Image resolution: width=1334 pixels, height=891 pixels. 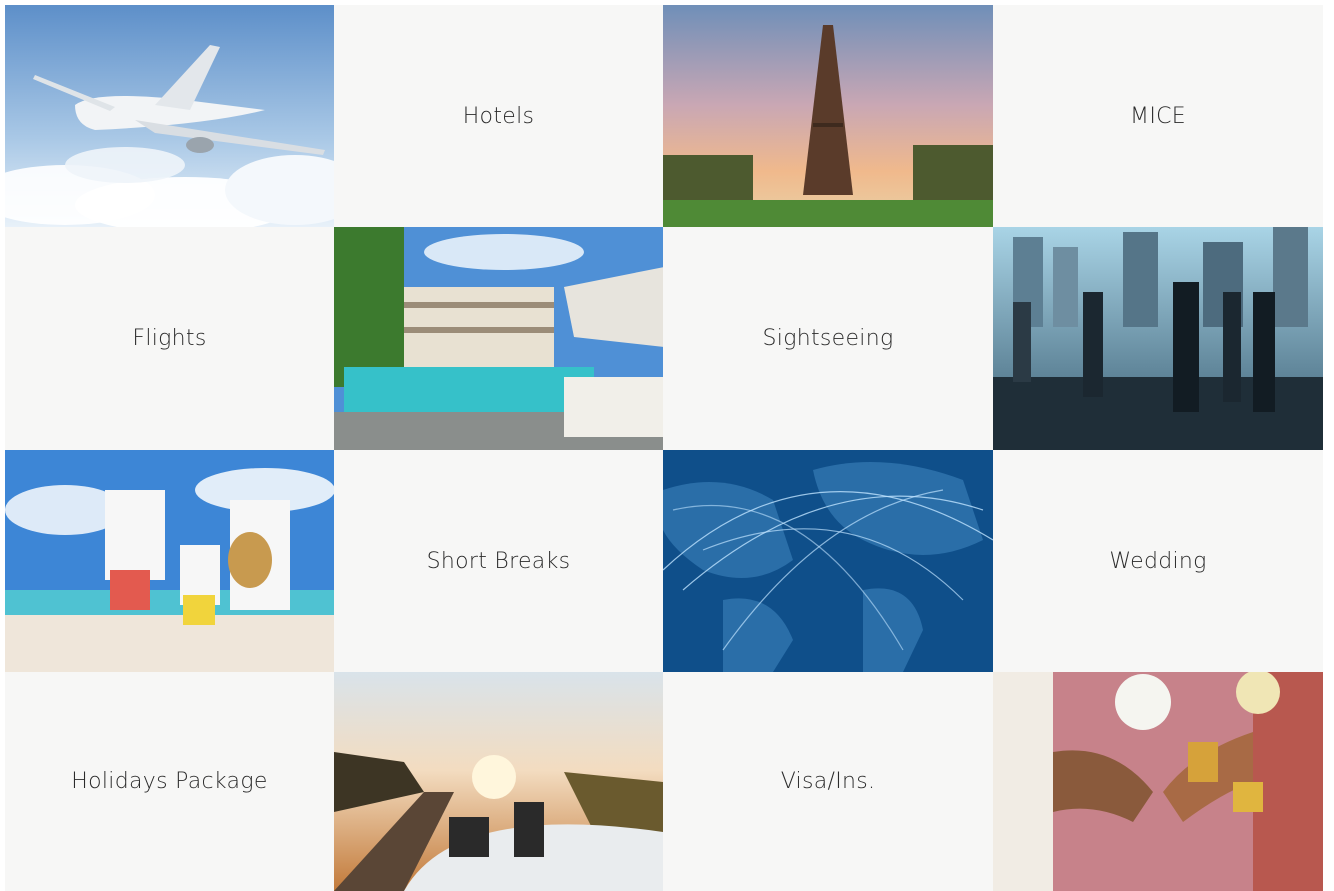 I want to click on wedding-label: Wedding, so click(x=1158, y=561).